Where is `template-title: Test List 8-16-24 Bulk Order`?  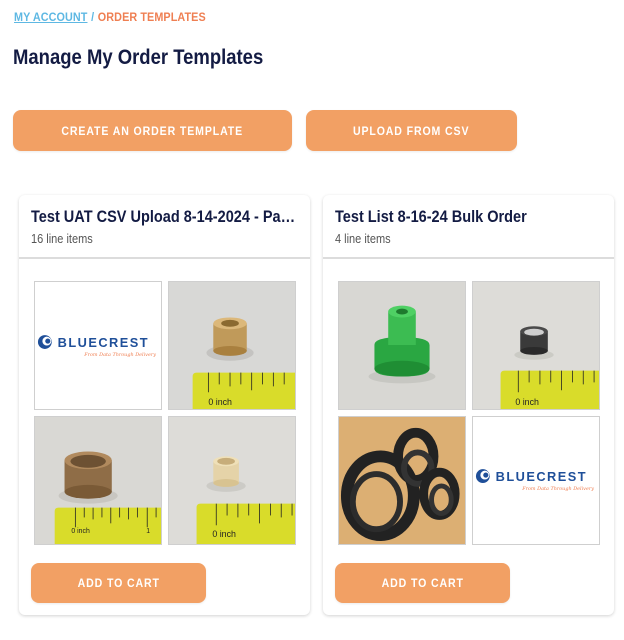 template-title: Test List 8-16-24 Bulk Order is located at coordinates (467, 217).